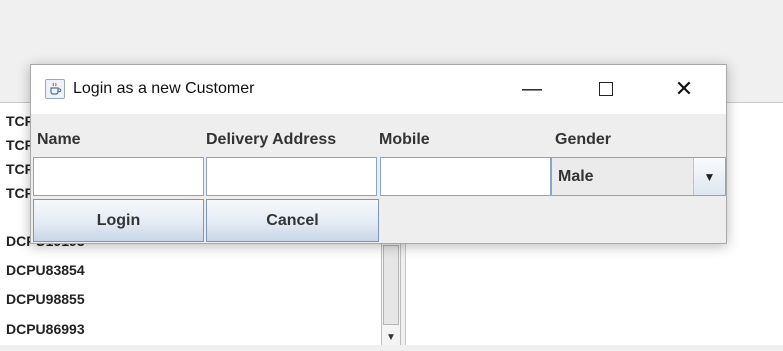 This screenshot has width=783, height=351. What do you see at coordinates (391, 285) in the screenshot?
I see `scrollbar-thumb` at bounding box center [391, 285].